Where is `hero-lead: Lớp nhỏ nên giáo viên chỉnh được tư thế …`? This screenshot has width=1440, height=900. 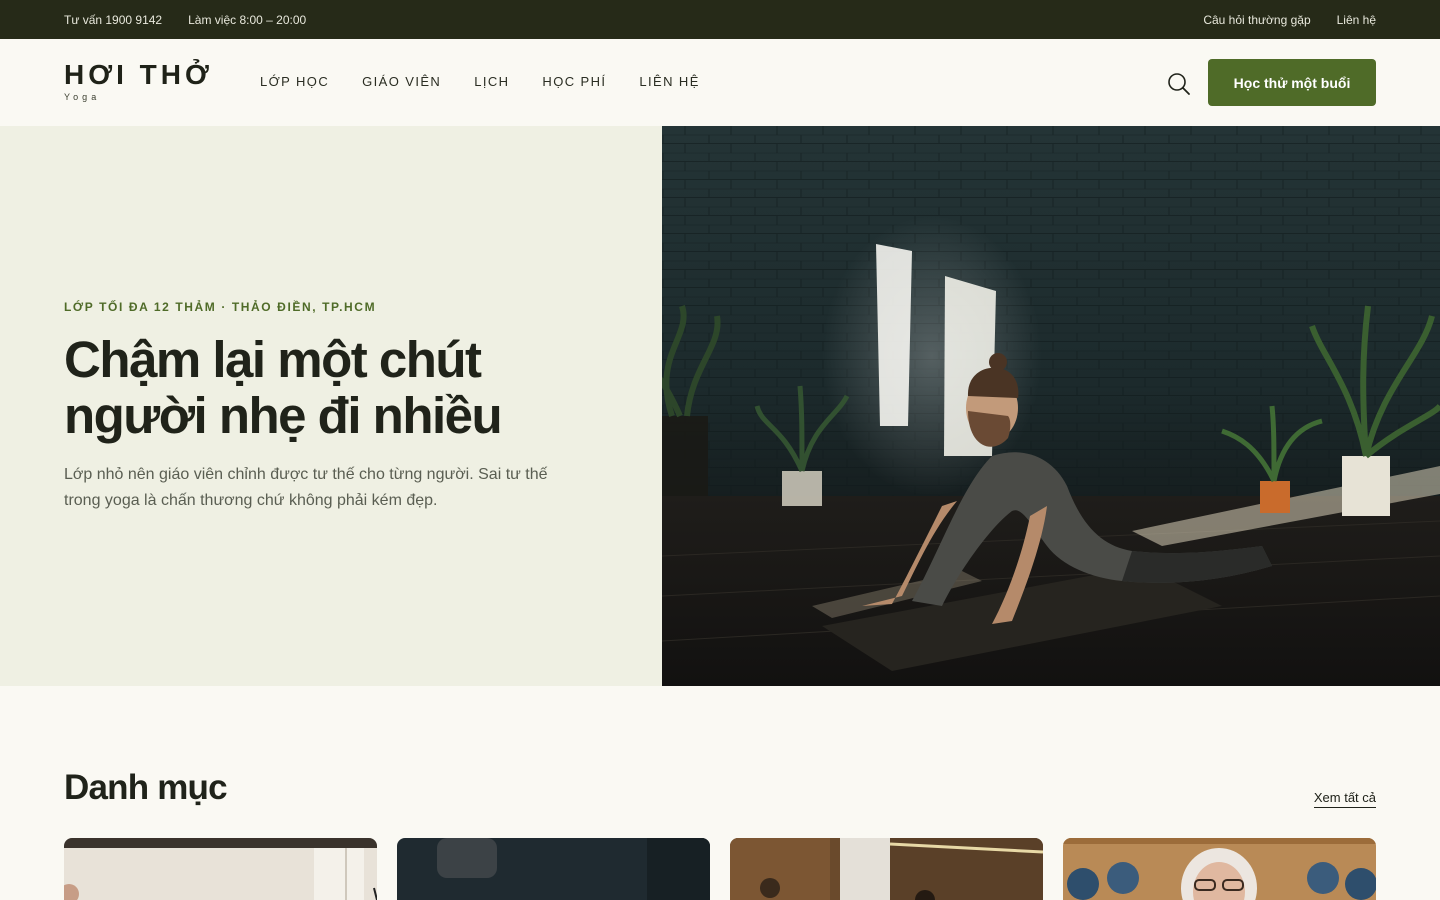 hero-lead: Lớp nhỏ nên giáo viên chỉnh được tư thế … is located at coordinates (306, 487).